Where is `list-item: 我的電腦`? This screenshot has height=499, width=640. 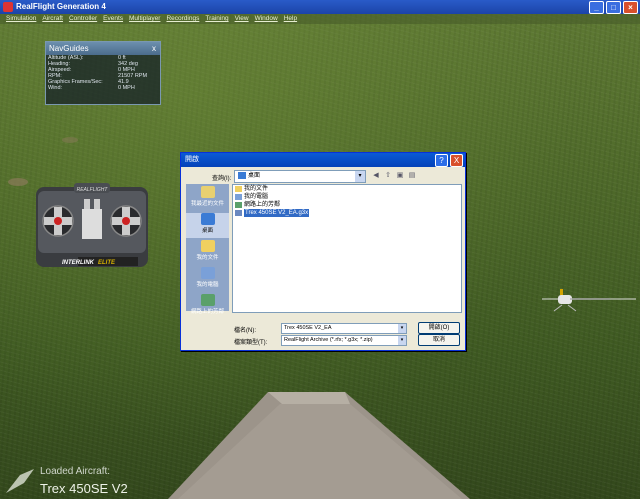 list-item: 我的電腦 is located at coordinates (347, 197).